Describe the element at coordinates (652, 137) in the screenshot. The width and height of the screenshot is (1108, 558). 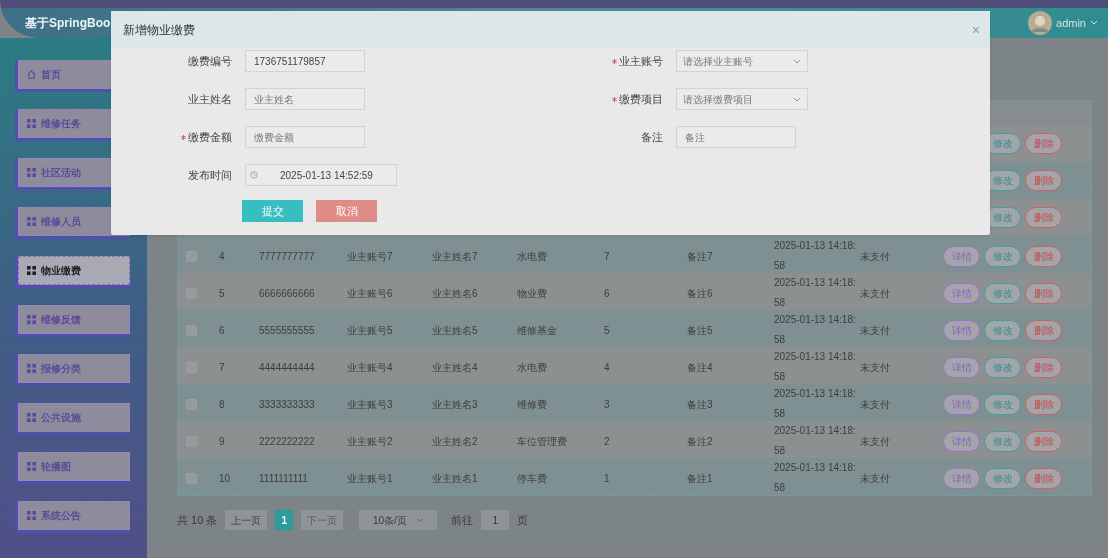
I see `field-label: 备注` at that location.